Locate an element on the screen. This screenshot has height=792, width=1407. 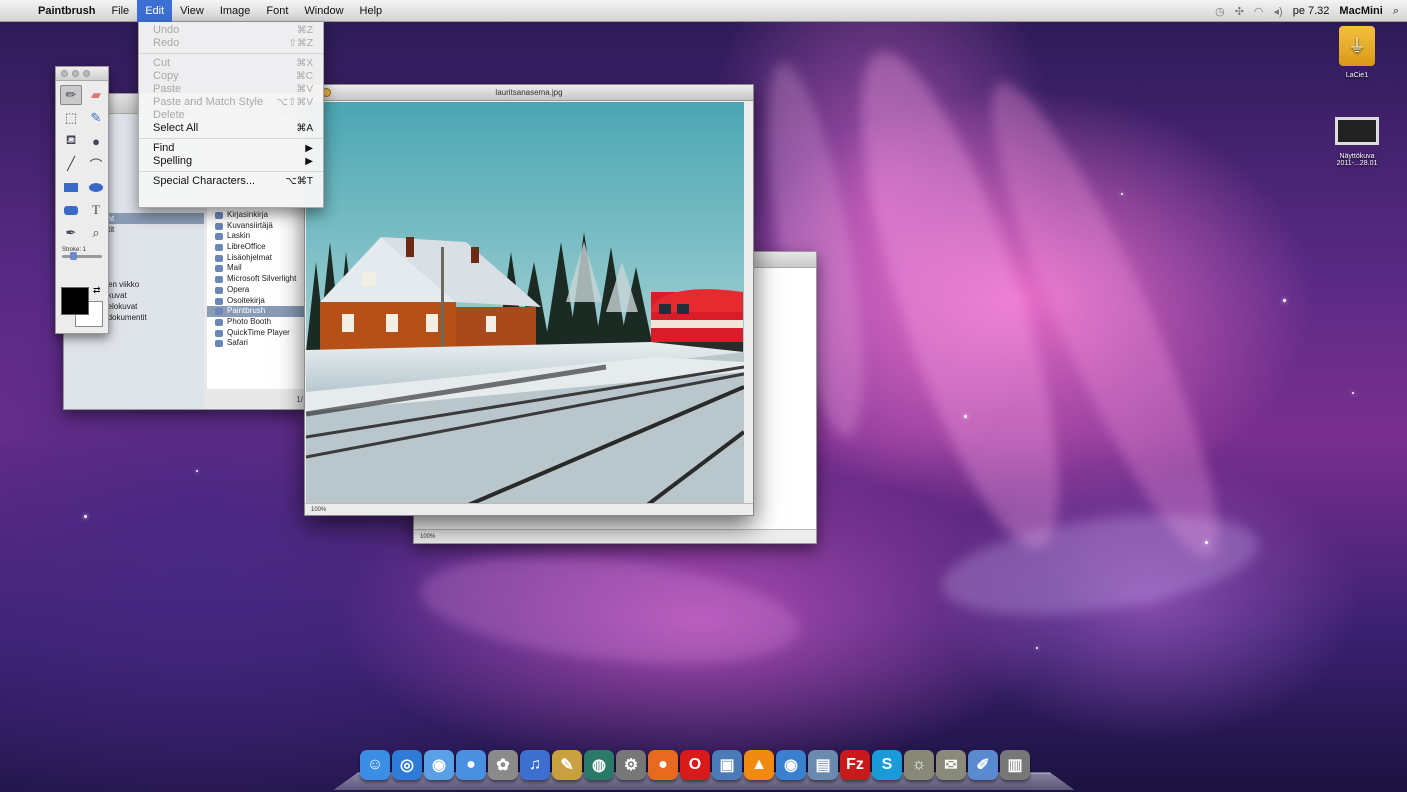
edit-menu-item: Spelling ▶ is located at coordinates (231, 161).